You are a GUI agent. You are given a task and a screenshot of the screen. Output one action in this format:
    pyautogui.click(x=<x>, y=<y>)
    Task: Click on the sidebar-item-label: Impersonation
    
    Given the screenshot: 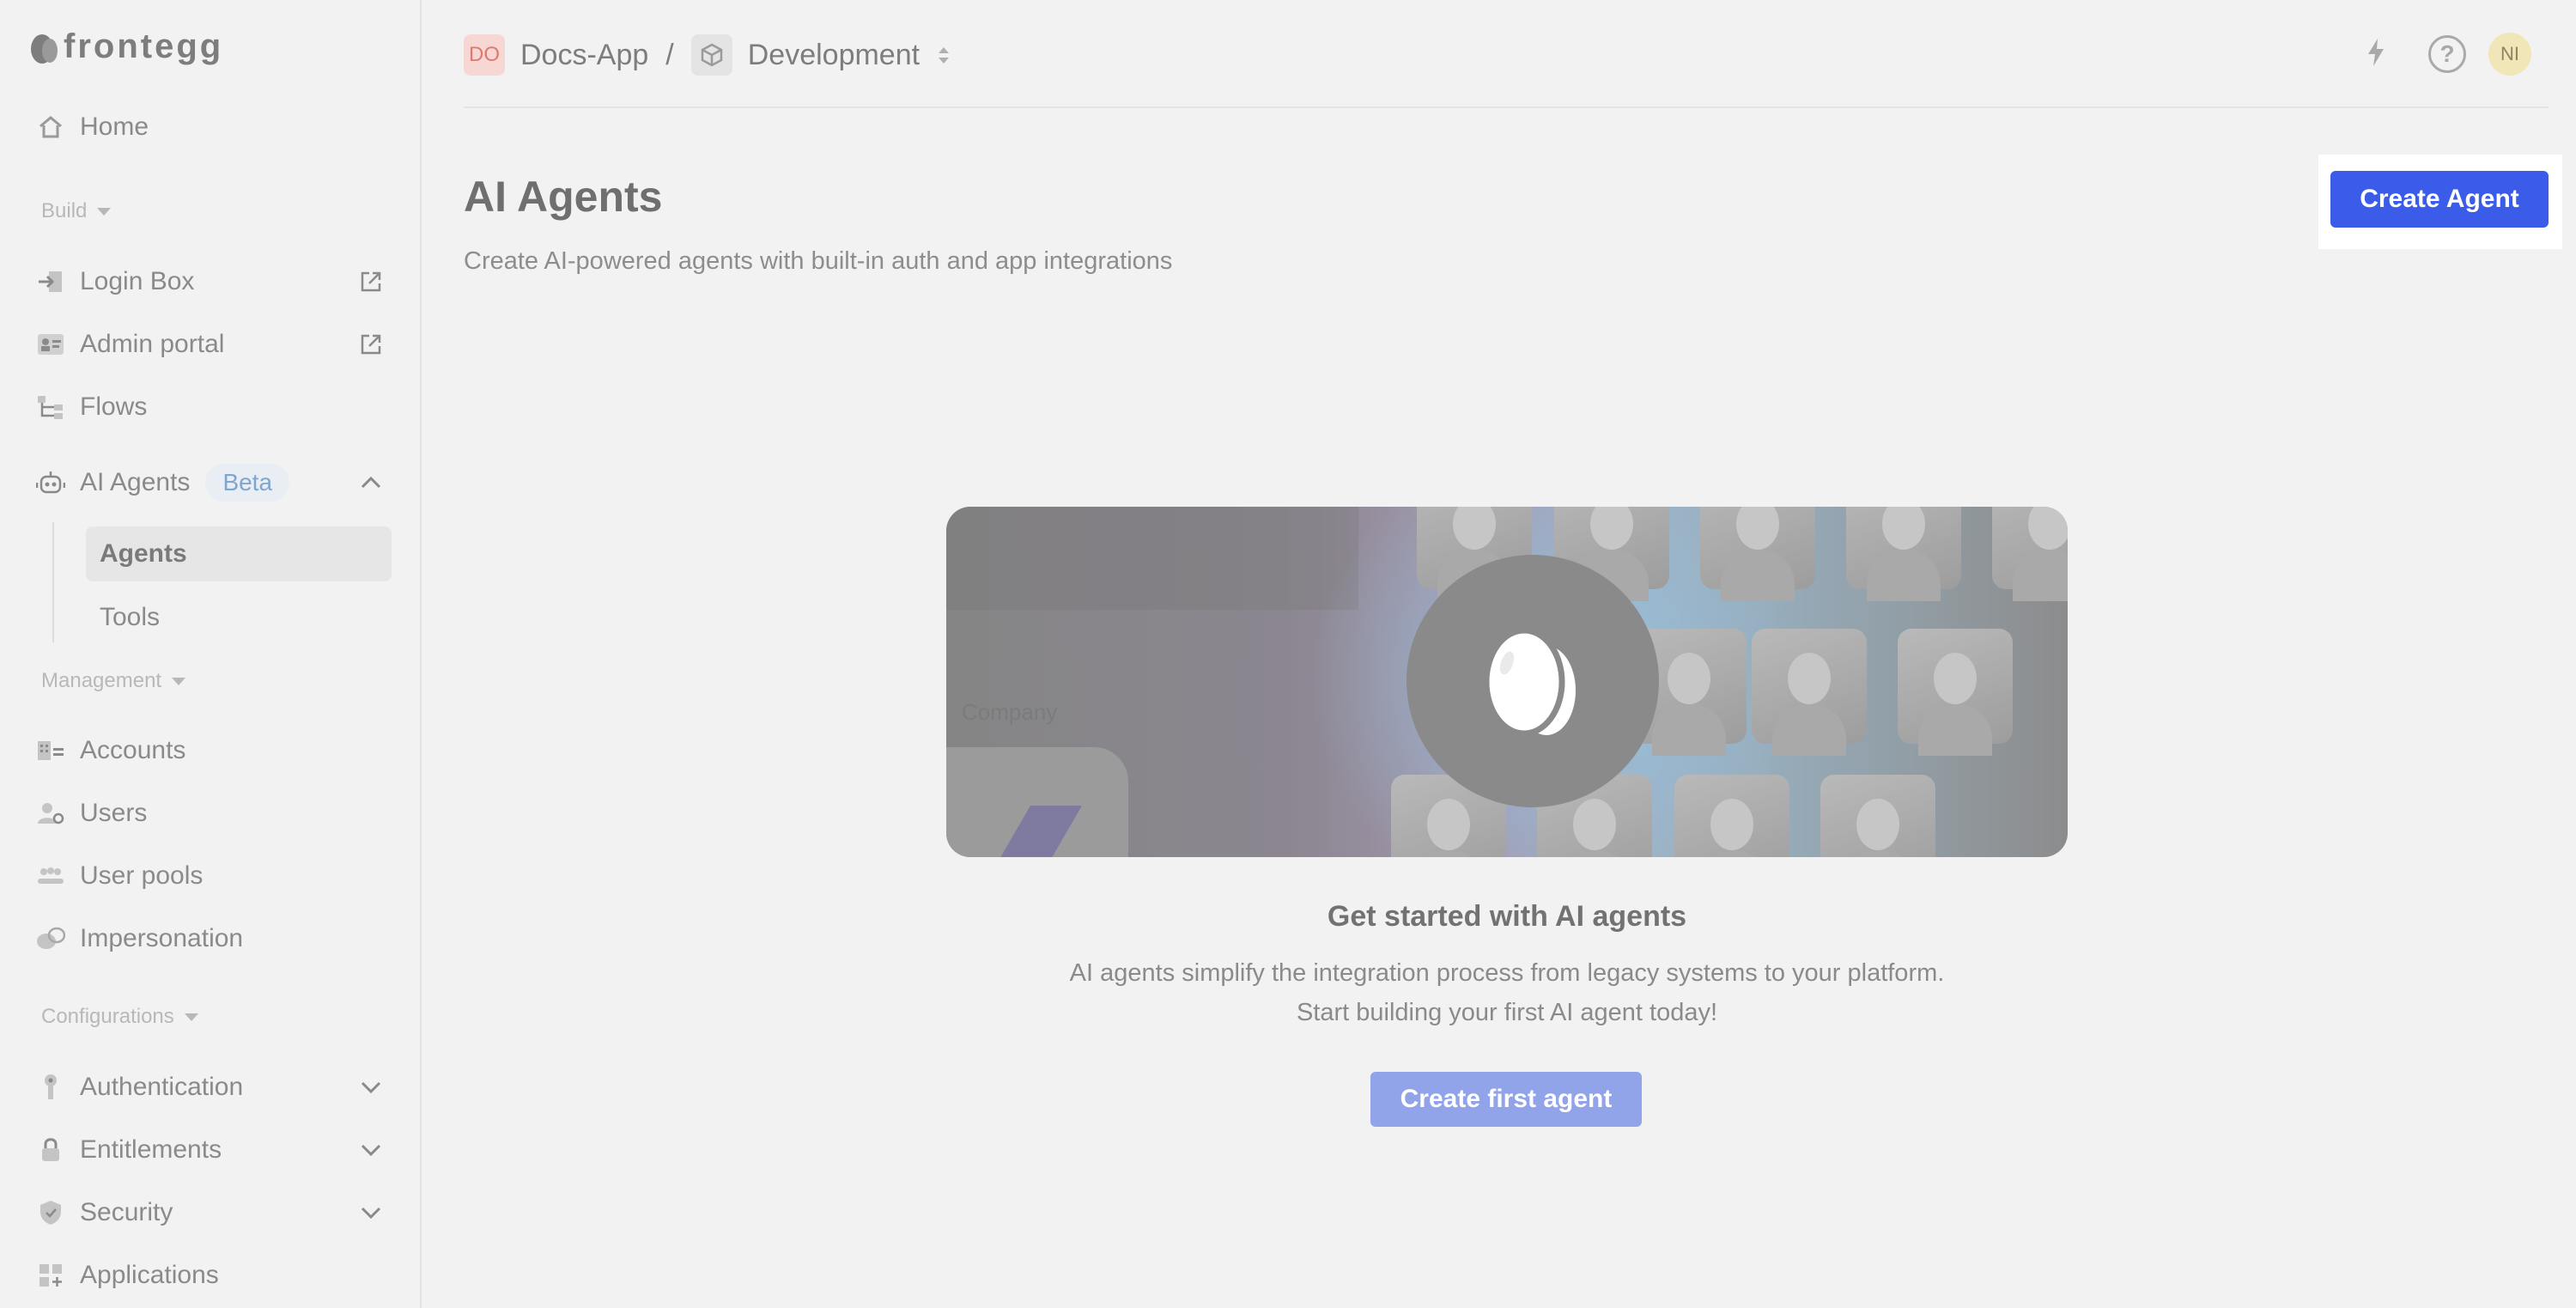 What is the action you would take?
    pyautogui.click(x=162, y=938)
    